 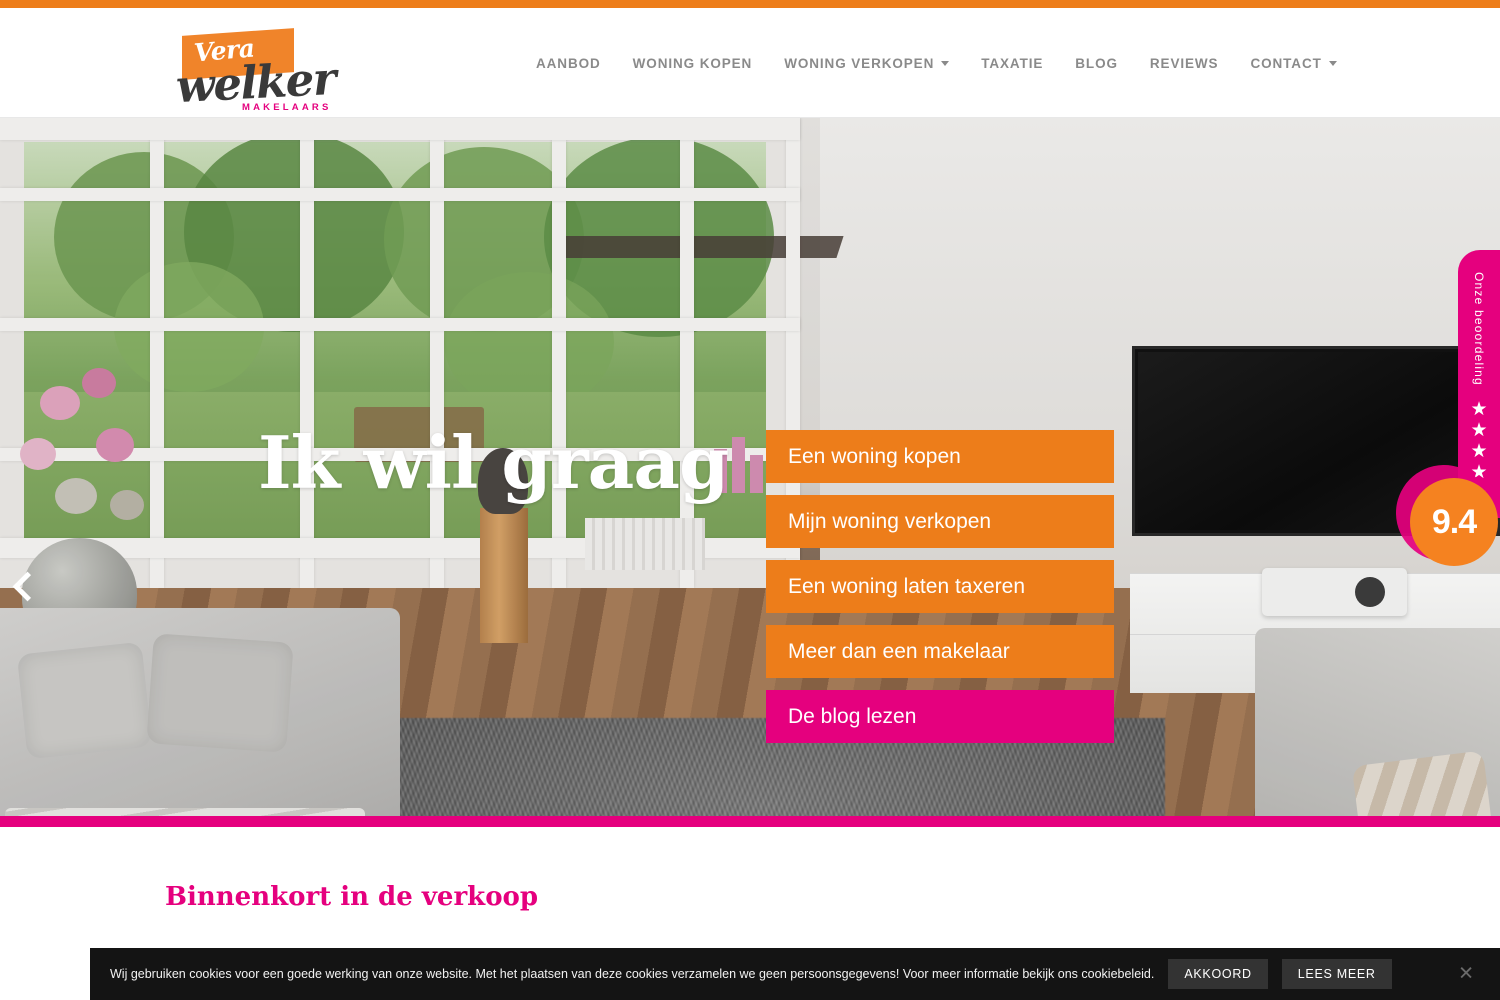 I want to click on cta-meer-dan-een-makelaar: Meer dan een makelaar, so click(x=940, y=651).